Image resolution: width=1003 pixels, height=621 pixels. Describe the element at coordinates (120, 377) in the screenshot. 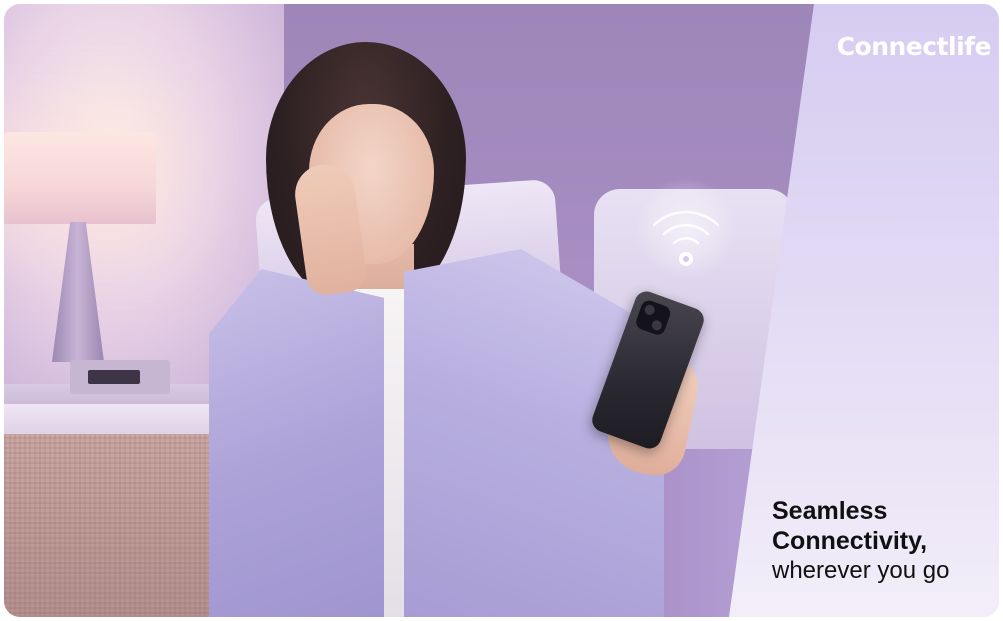

I see `alarm-clock` at that location.